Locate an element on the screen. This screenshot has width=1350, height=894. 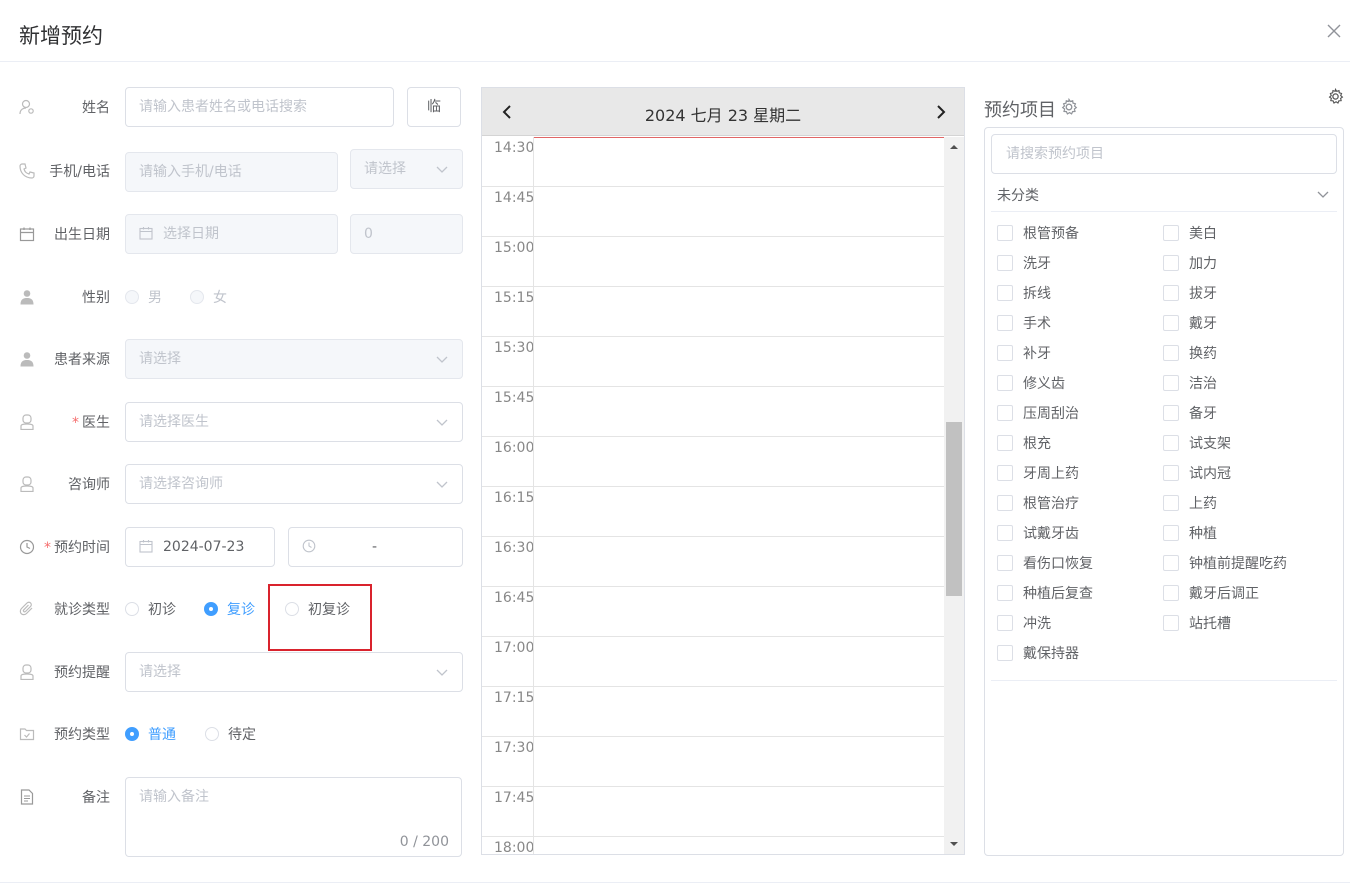
item-checkbox: 戴牙后调正 is located at coordinates (1211, 593).